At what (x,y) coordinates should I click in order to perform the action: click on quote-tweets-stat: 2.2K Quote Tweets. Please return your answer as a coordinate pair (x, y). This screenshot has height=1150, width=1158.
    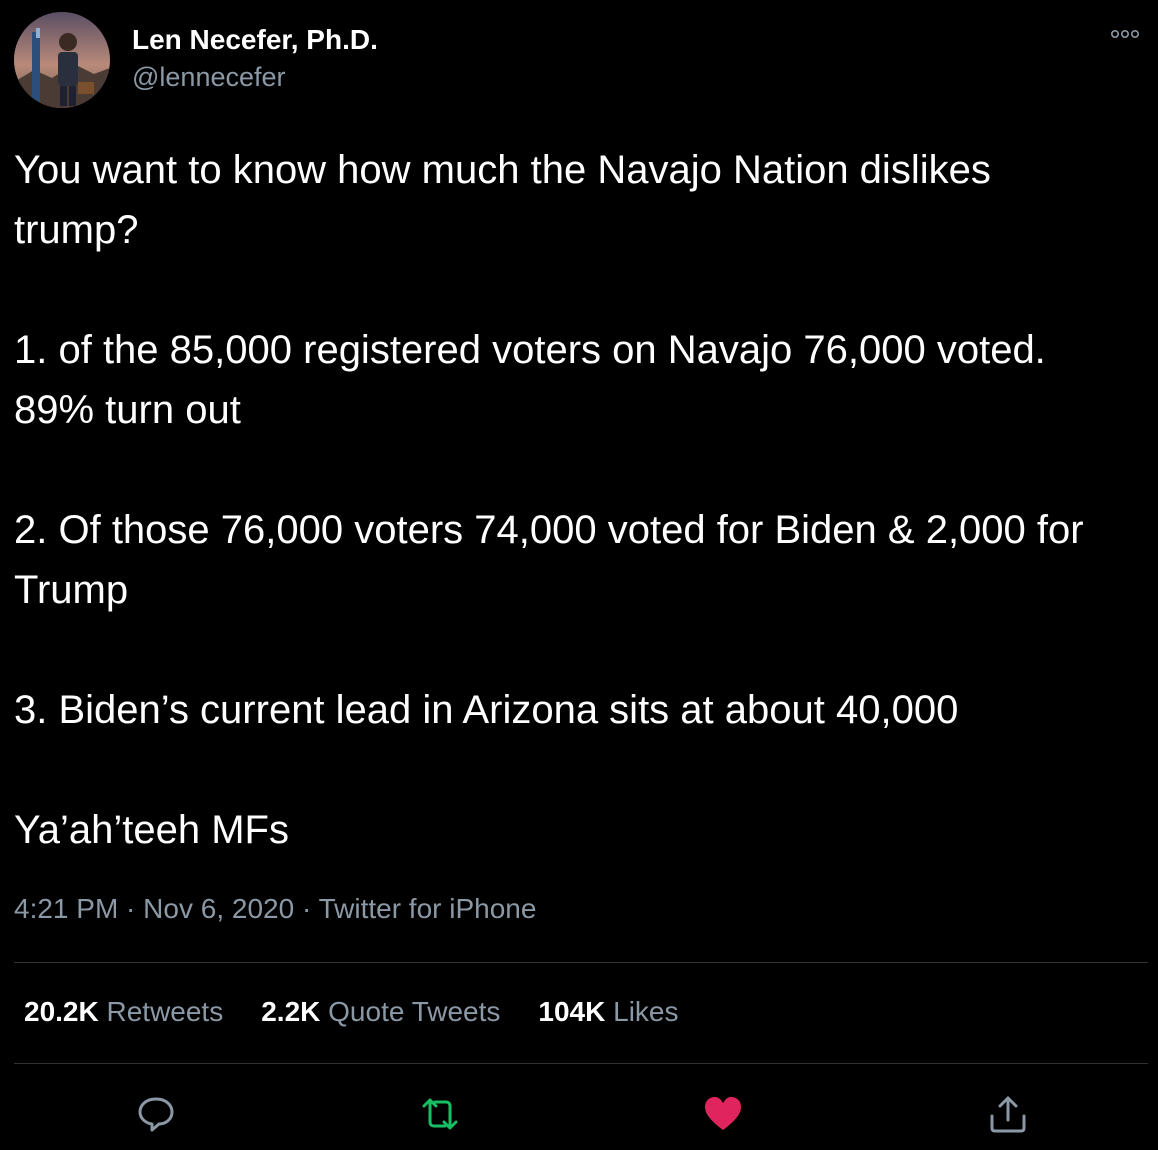
    Looking at the image, I should click on (380, 1012).